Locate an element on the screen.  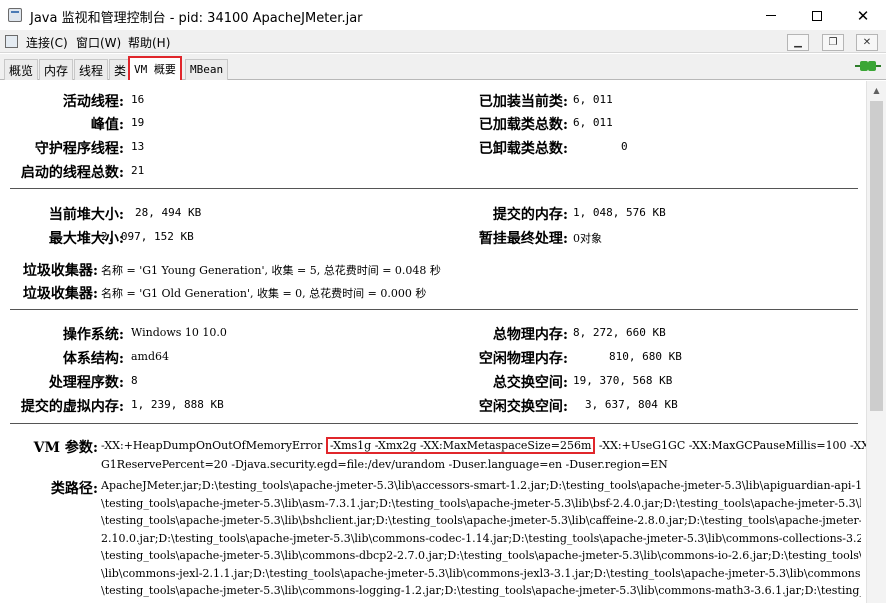
os-value: Windows 10 10.0 is located at coordinates (179, 332).